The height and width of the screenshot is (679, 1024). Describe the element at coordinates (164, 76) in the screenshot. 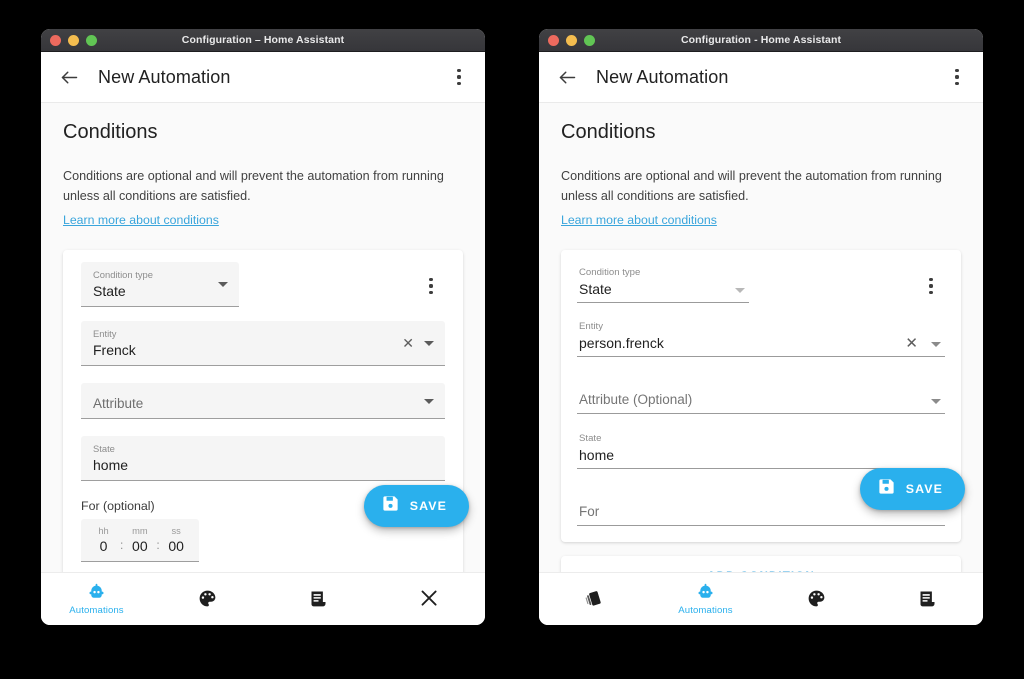

I see `page-title: New Automation` at that location.